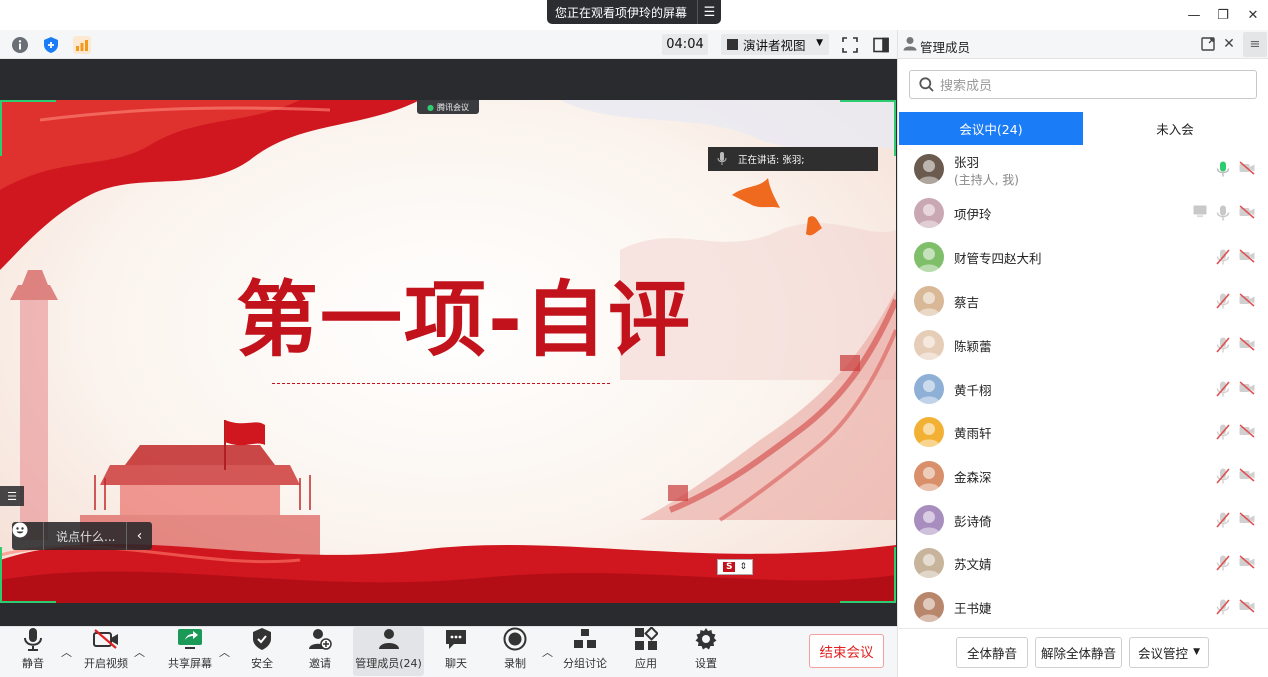 This screenshot has height=677, width=1268. What do you see at coordinates (1175, 128) in the screenshot?
I see `tab-not-joined: 未入会` at bounding box center [1175, 128].